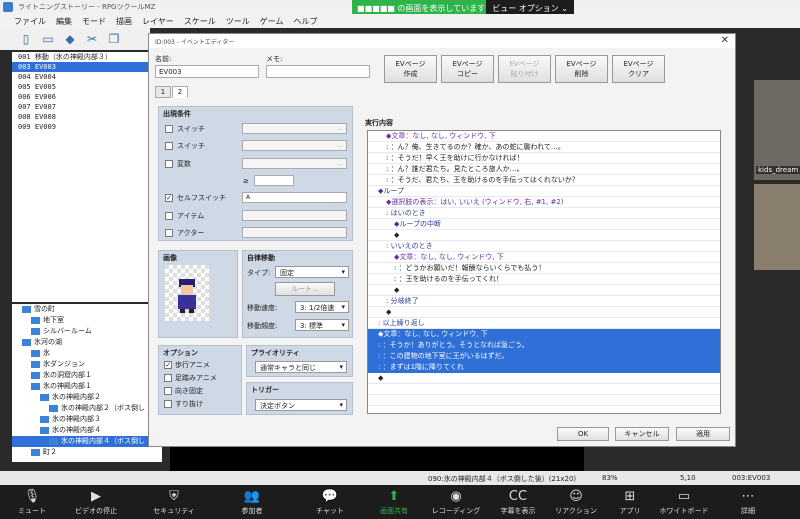 The width and height of the screenshot is (800, 519). I want to click on apply-button: 適用, so click(703, 434).